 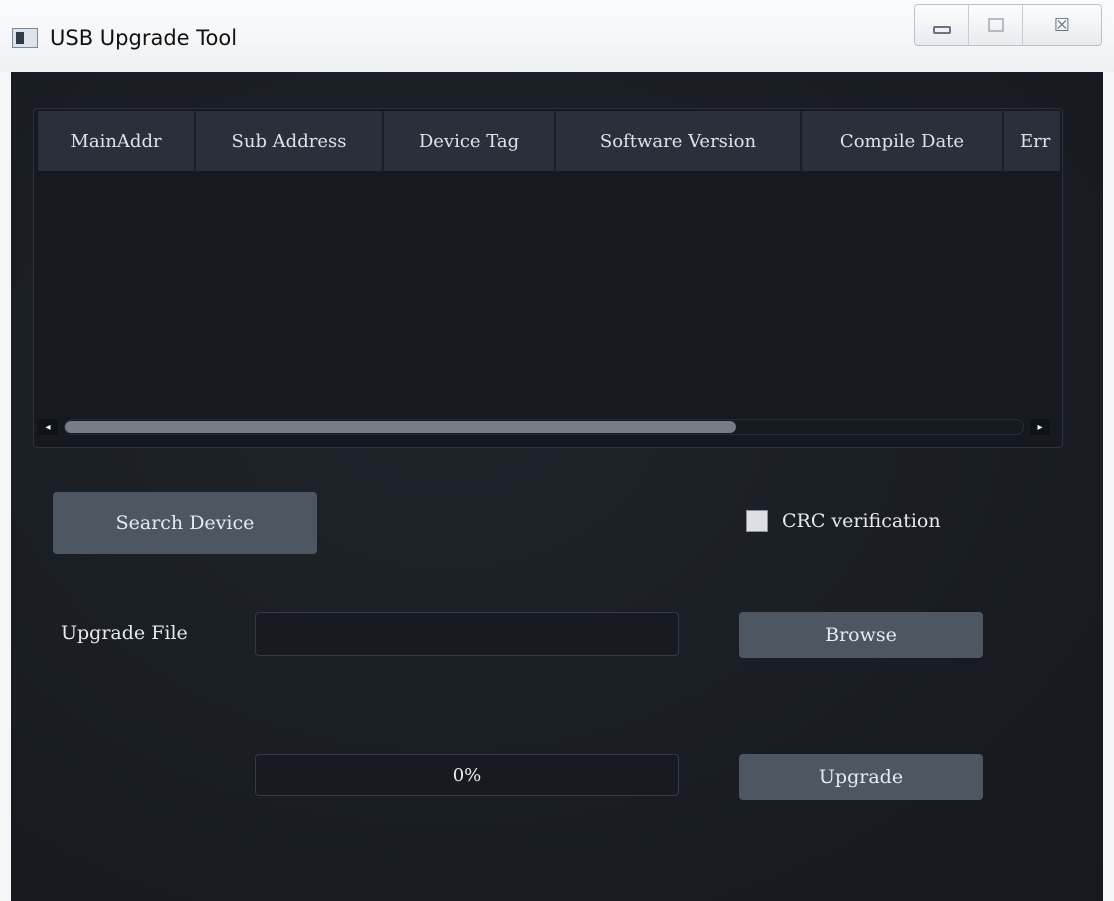 What do you see at coordinates (861, 777) in the screenshot?
I see `upgrade-button: Upgrade` at bounding box center [861, 777].